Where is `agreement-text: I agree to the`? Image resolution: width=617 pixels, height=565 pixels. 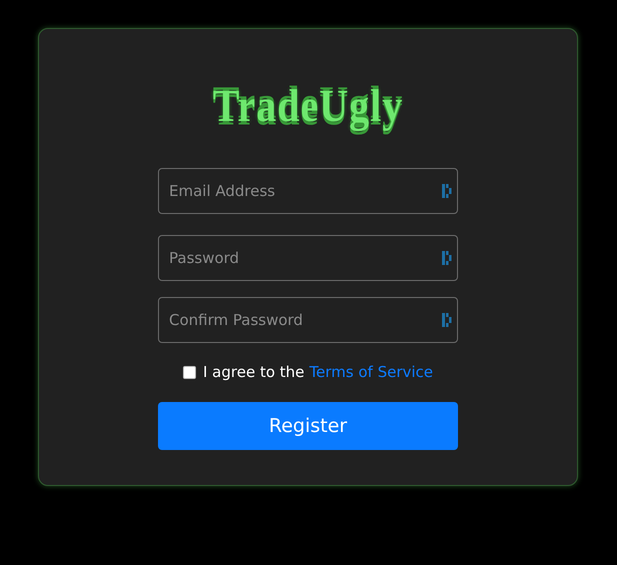
agreement-text: I agree to the is located at coordinates (253, 372).